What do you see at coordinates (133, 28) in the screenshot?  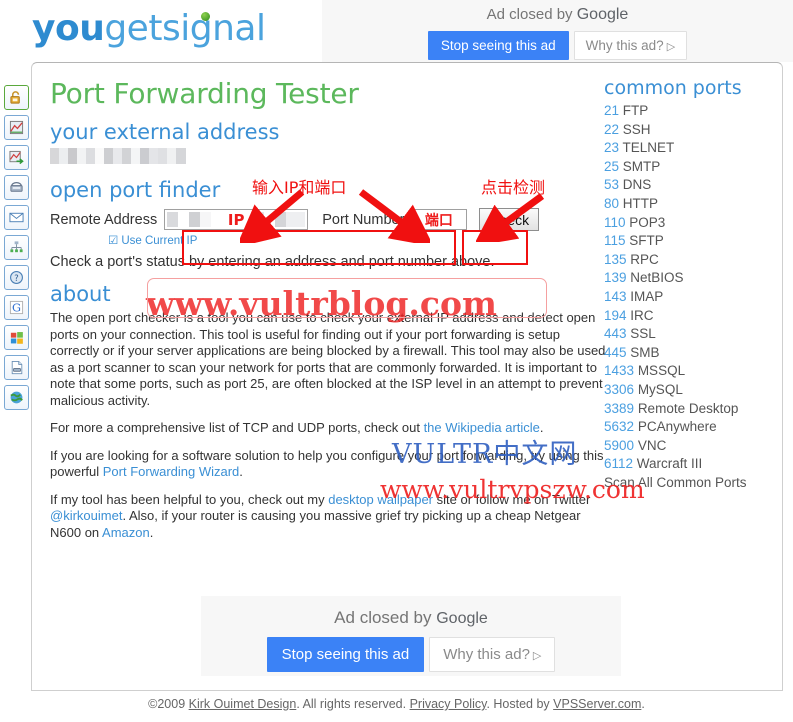 I see `logo-get: get` at bounding box center [133, 28].